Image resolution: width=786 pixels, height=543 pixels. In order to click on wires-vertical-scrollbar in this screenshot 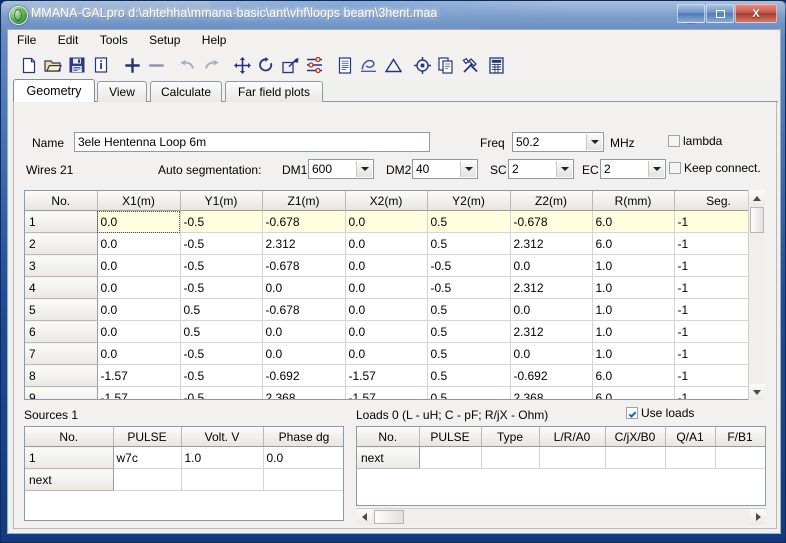, I will do `click(756, 295)`.